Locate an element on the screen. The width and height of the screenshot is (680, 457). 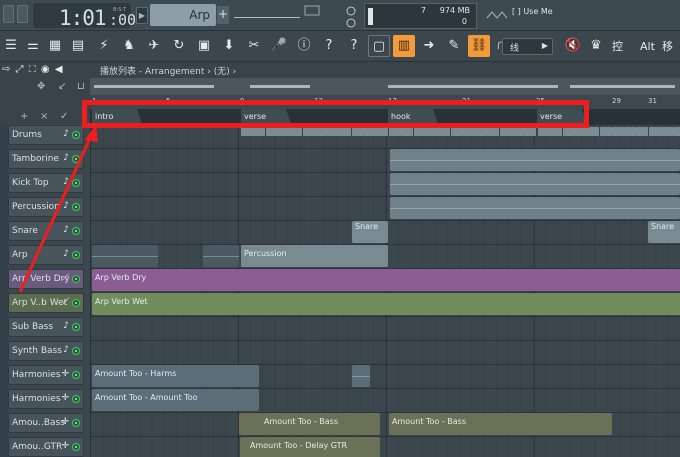
bass-clip: Amount Too - Bass is located at coordinates (309, 424).